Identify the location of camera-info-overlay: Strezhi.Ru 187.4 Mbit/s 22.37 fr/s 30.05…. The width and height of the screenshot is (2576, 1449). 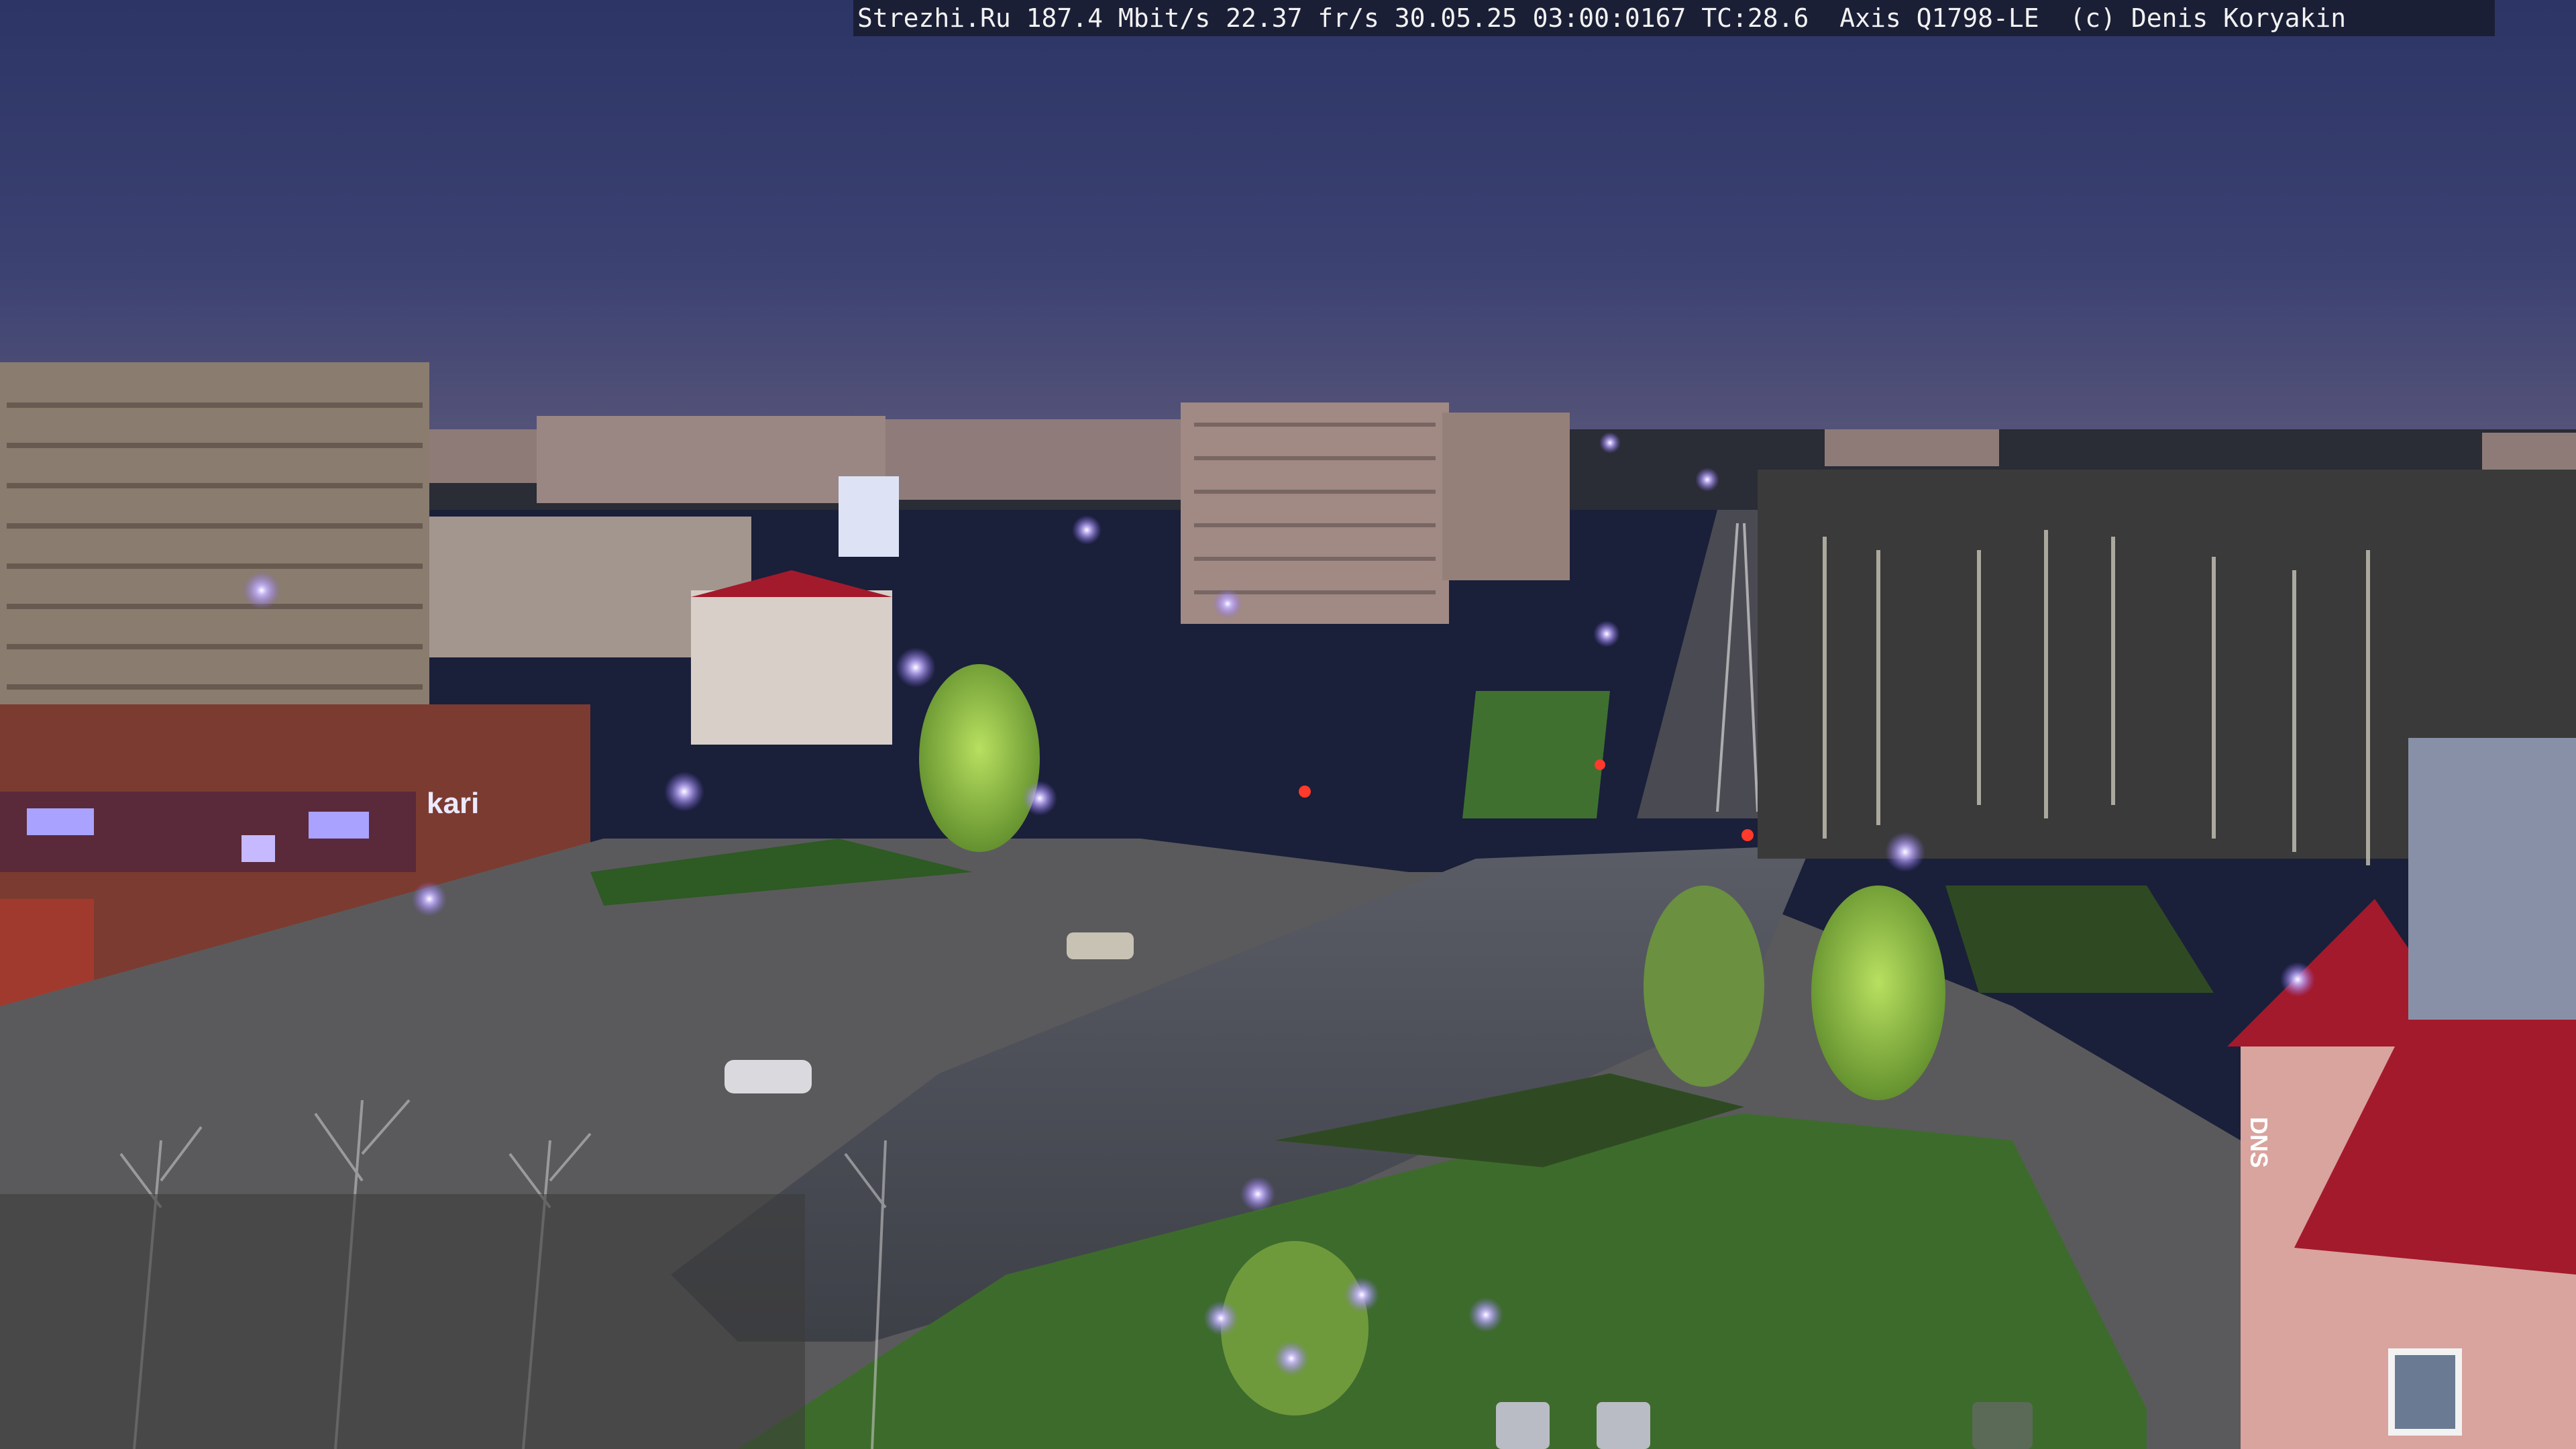
(1674, 18).